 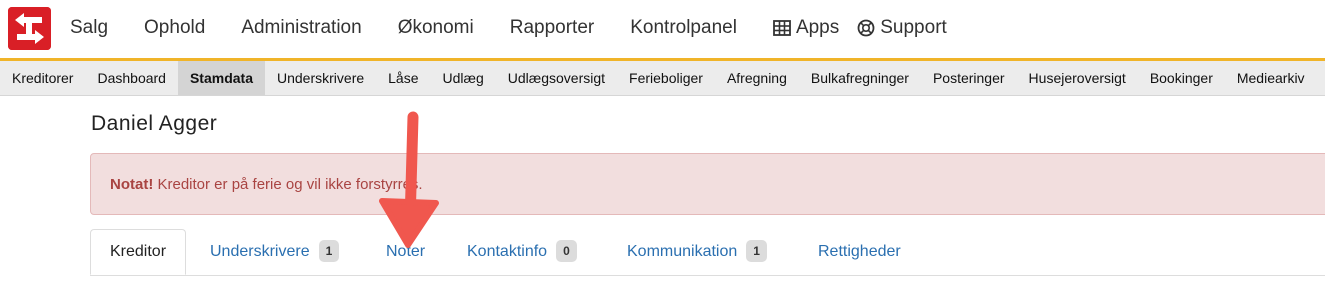 I want to click on nav-support: Support, so click(x=902, y=28).